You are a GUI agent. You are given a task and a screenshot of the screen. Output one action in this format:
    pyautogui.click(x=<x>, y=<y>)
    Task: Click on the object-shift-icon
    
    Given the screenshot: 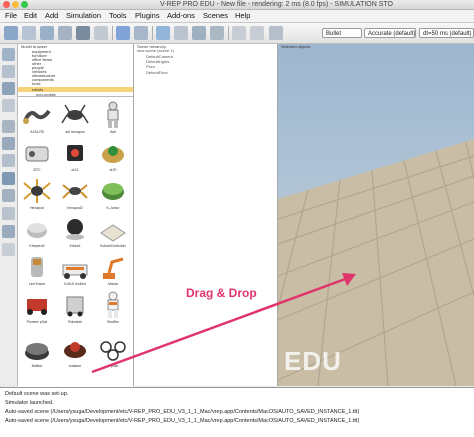 What is the action you would take?
    pyautogui.click(x=123, y=33)
    